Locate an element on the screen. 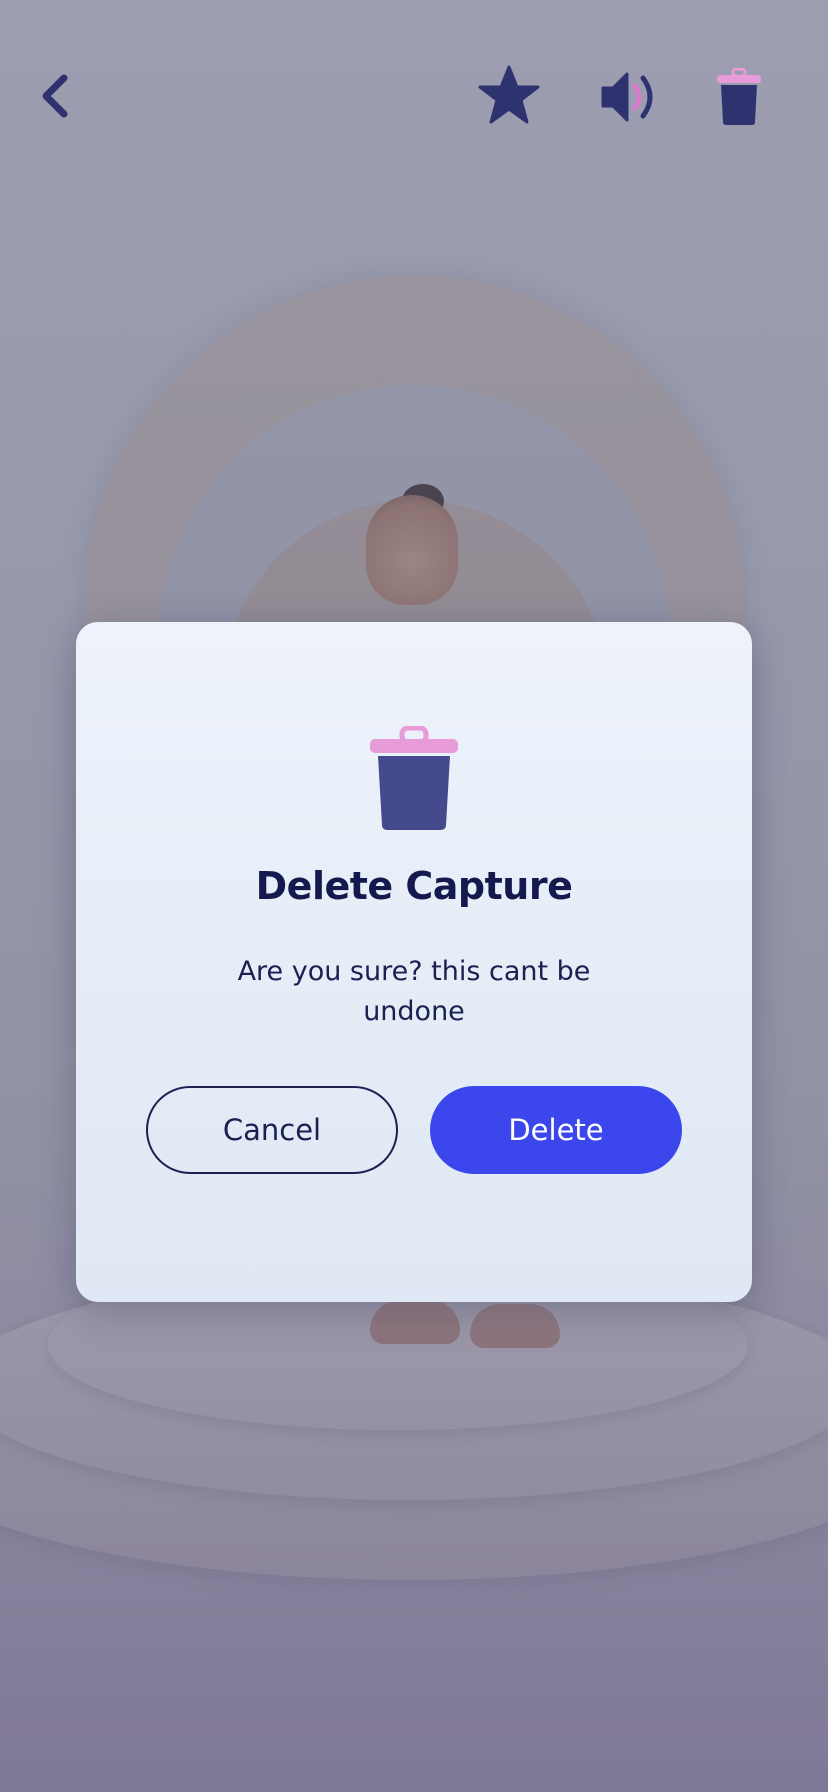 The image size is (828, 1792). back-button is located at coordinates (55, 96).